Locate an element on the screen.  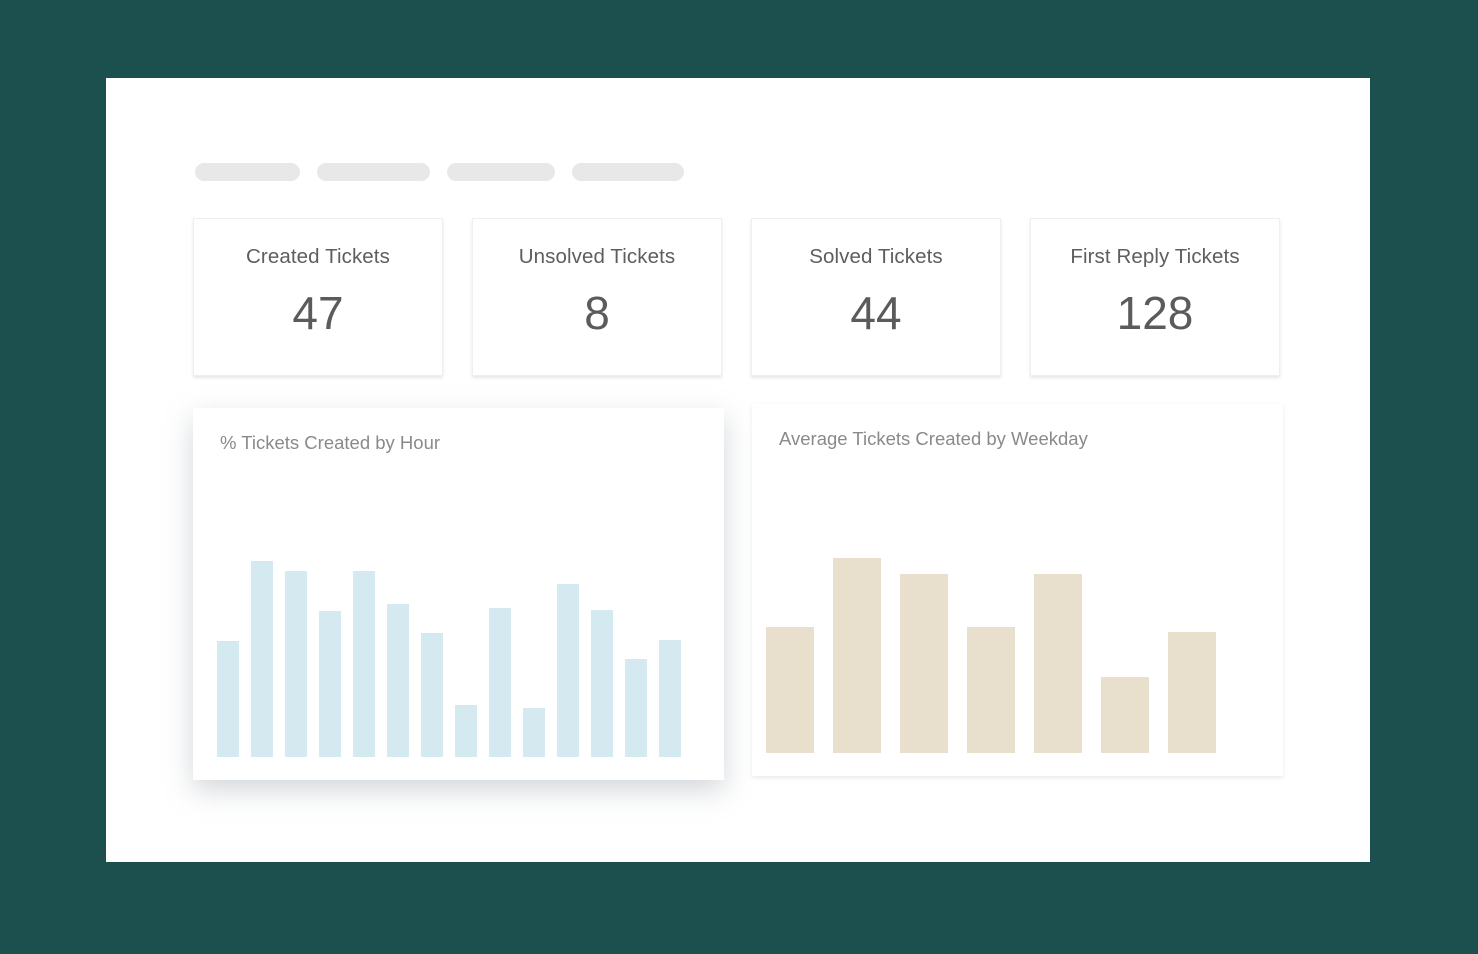
kpi-card: Solved Tickets 44 is located at coordinates (876, 297).